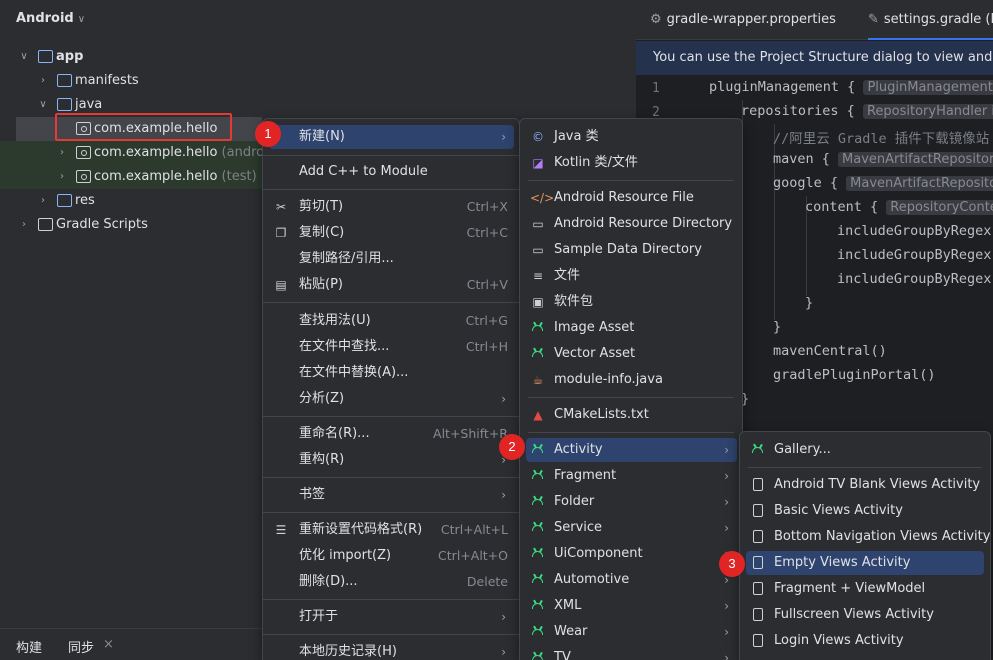 The width and height of the screenshot is (993, 660). I want to click on menu-item-login-views-activity: Login Views Activity, so click(865, 641).